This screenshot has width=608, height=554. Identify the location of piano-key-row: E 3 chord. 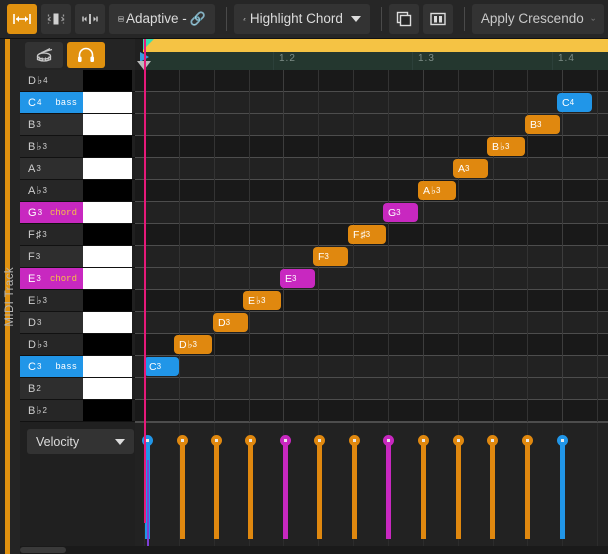
(77, 279).